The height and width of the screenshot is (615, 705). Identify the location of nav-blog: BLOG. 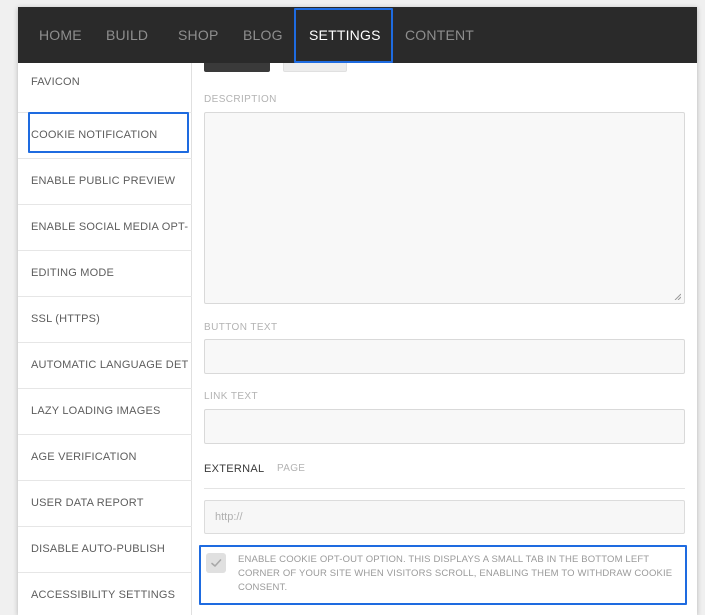
(263, 35).